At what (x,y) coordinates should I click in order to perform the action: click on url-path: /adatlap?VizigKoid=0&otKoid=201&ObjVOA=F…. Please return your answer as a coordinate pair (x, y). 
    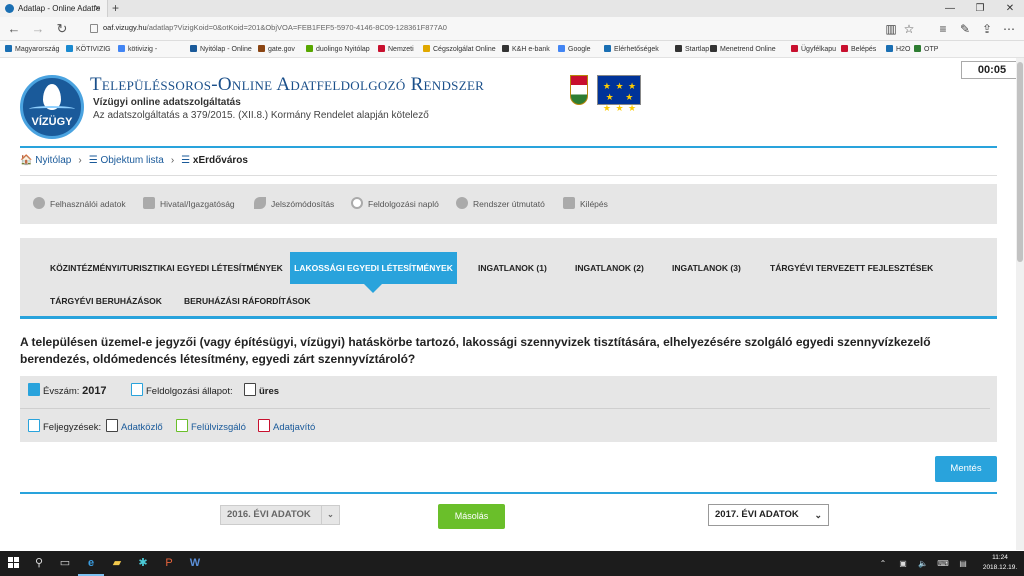
    Looking at the image, I should click on (296, 27).